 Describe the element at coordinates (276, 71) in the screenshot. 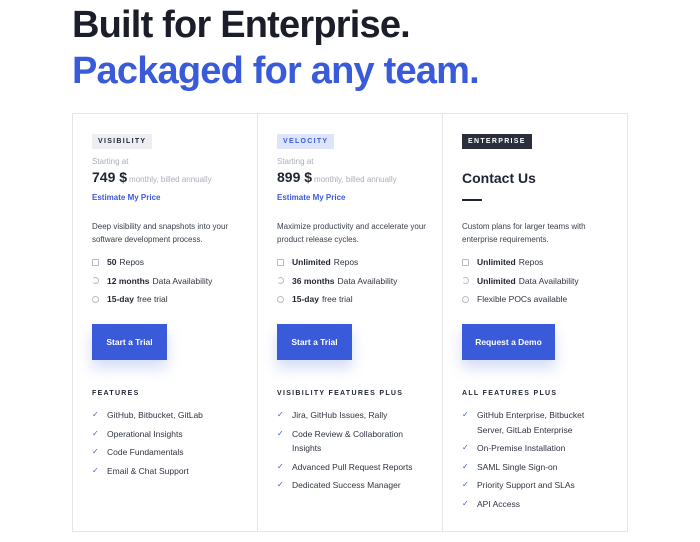

I see `headline-line-2: Packaged for any team.` at that location.